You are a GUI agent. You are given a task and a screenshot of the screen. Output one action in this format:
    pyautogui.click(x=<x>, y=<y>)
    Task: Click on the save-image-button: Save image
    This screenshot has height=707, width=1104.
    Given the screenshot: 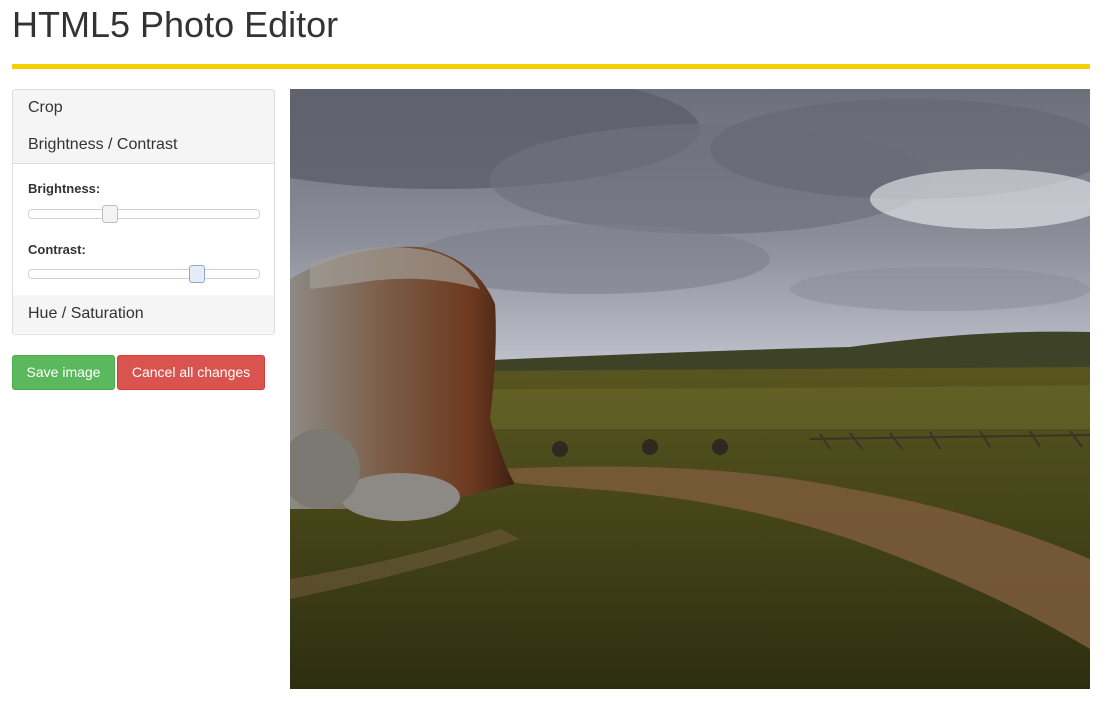 What is the action you would take?
    pyautogui.click(x=63, y=372)
    